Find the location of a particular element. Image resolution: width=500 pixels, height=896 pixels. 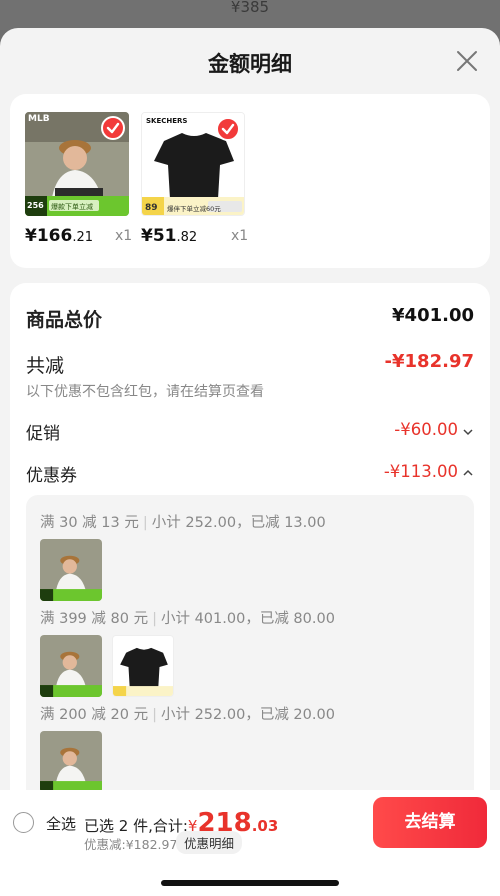

checkout-button: 去结算 is located at coordinates (430, 822).